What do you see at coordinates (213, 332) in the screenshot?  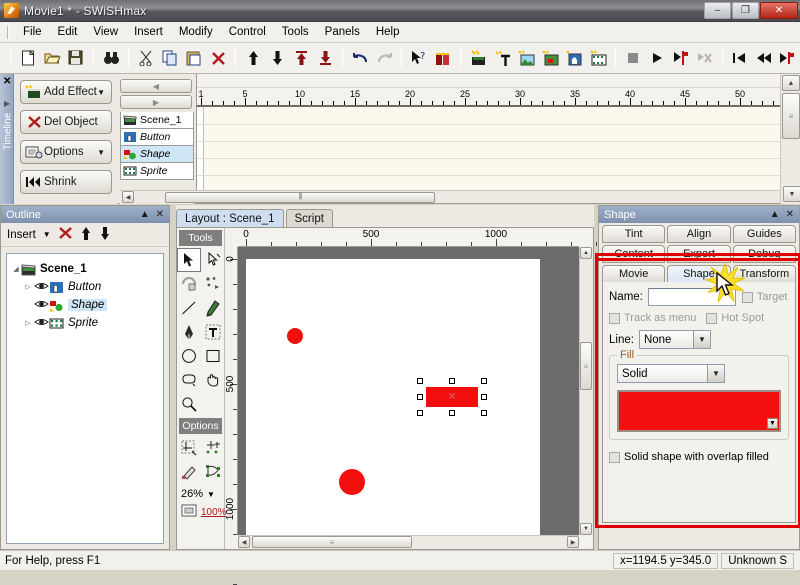 I see `text-tool-icon` at bounding box center [213, 332].